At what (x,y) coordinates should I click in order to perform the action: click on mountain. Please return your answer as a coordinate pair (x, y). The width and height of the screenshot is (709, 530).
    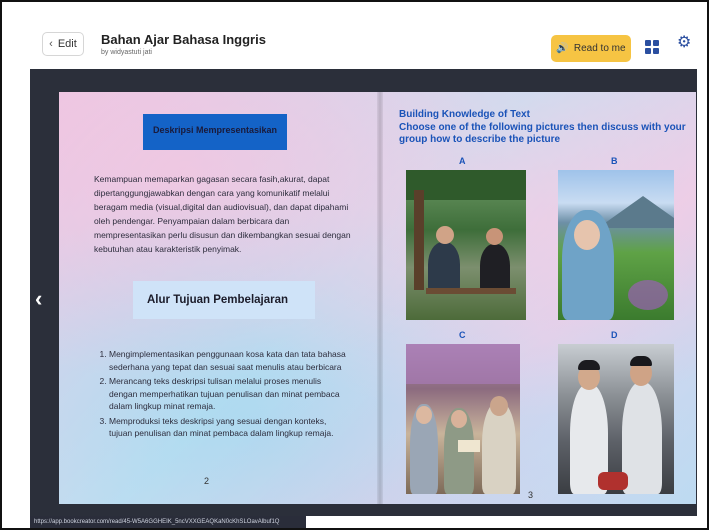
    Looking at the image, I should click on (636, 212).